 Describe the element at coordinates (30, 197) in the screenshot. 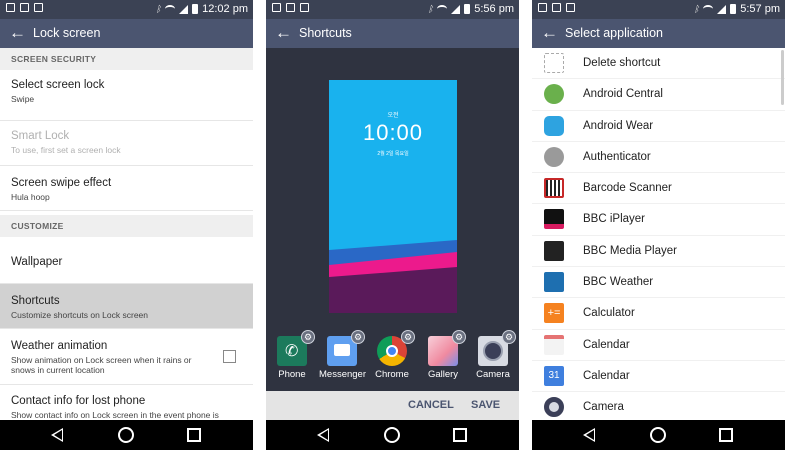

I see `item-subtitle: Hula hoop` at that location.